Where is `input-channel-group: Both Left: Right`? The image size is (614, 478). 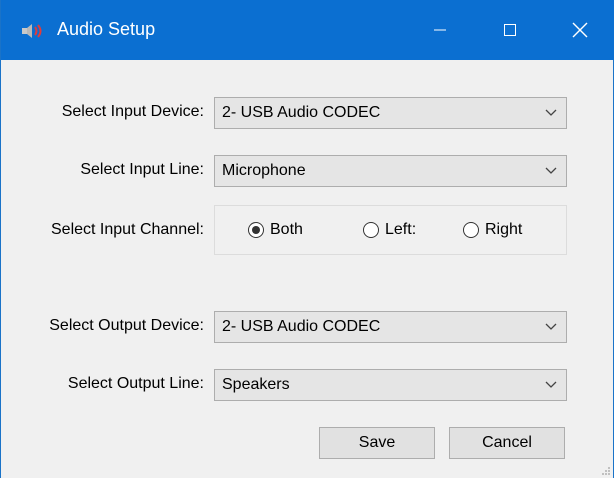 input-channel-group: Both Left: Right is located at coordinates (390, 230).